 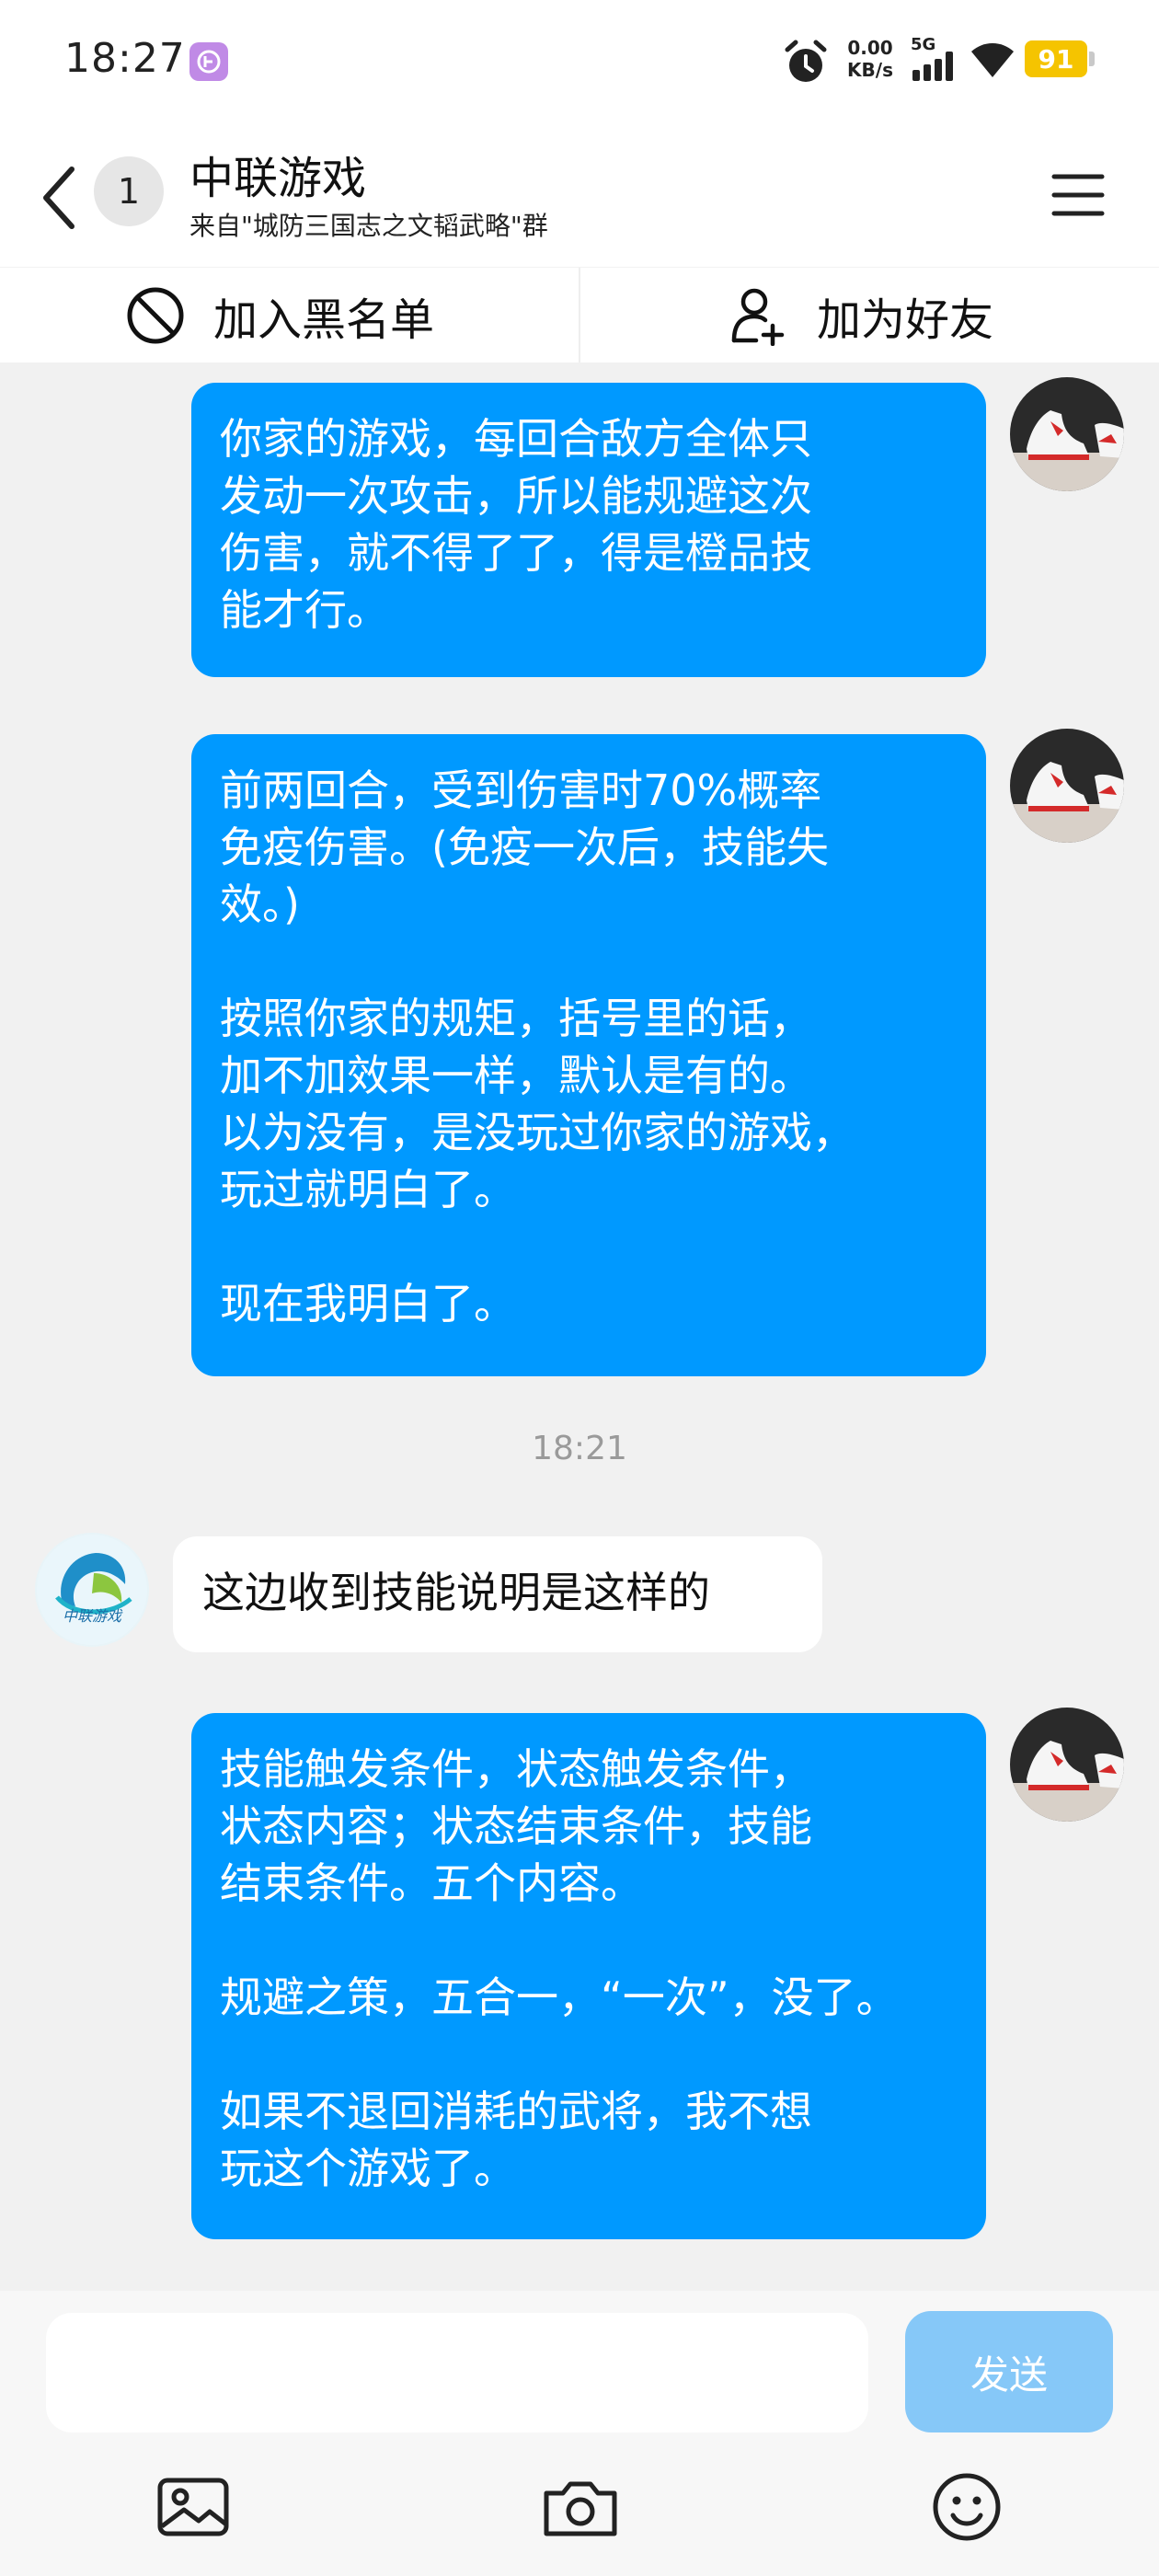 What do you see at coordinates (208, 61) in the screenshot?
I see `app-notification-icon` at bounding box center [208, 61].